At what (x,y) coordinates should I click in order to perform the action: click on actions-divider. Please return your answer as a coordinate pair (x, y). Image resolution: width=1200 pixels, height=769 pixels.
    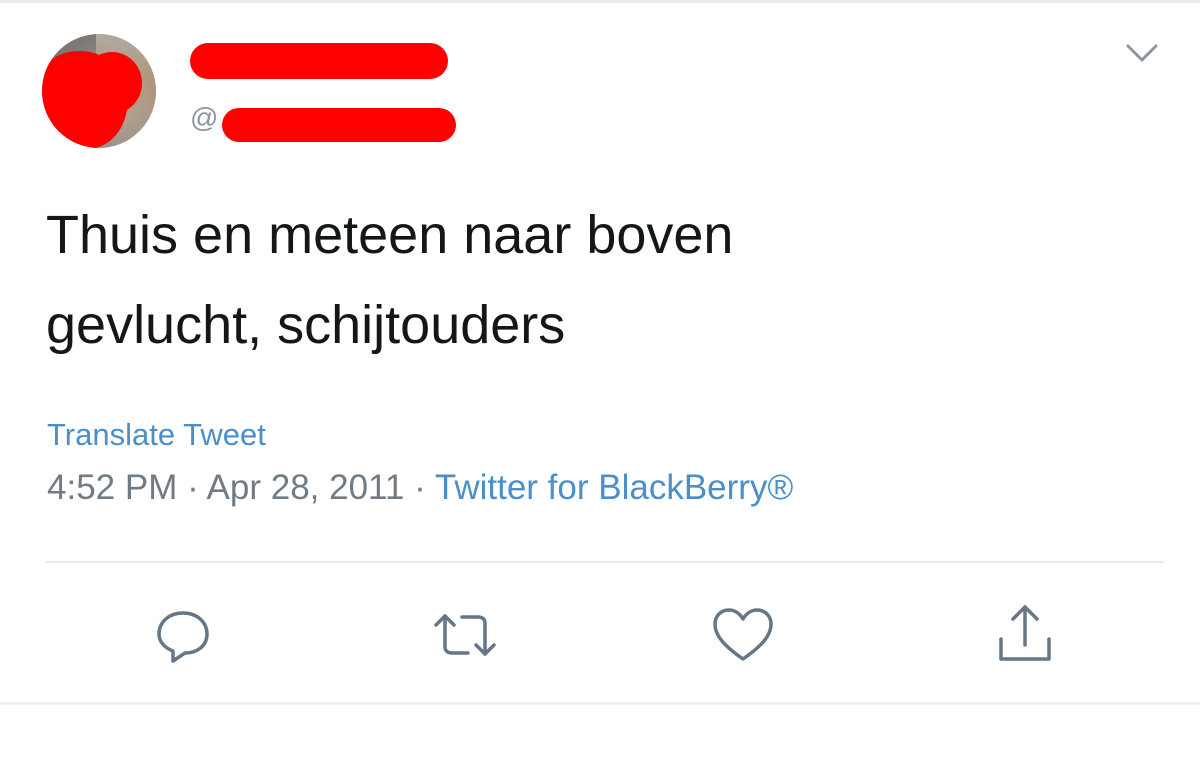
    Looking at the image, I should click on (605, 562).